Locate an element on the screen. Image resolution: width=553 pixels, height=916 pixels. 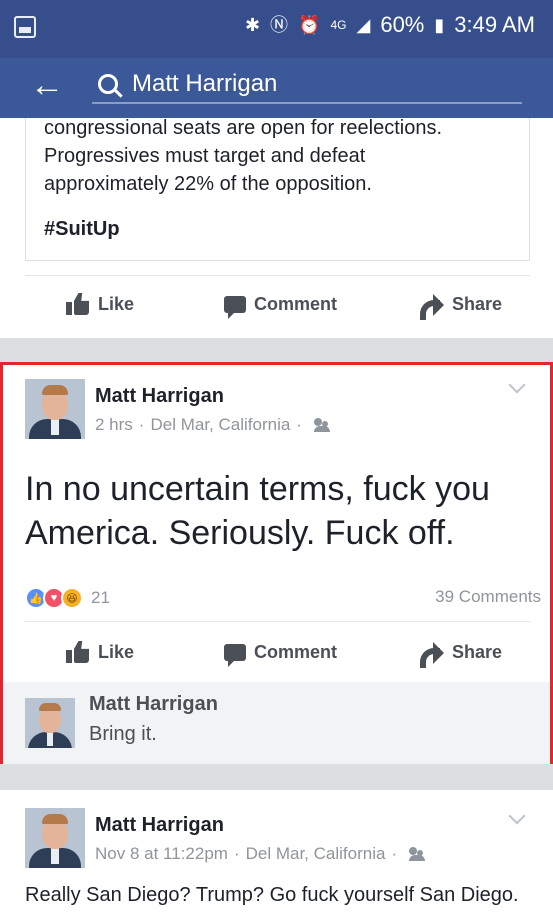
comments-count-link: 39 Comments is located at coordinates (488, 597).